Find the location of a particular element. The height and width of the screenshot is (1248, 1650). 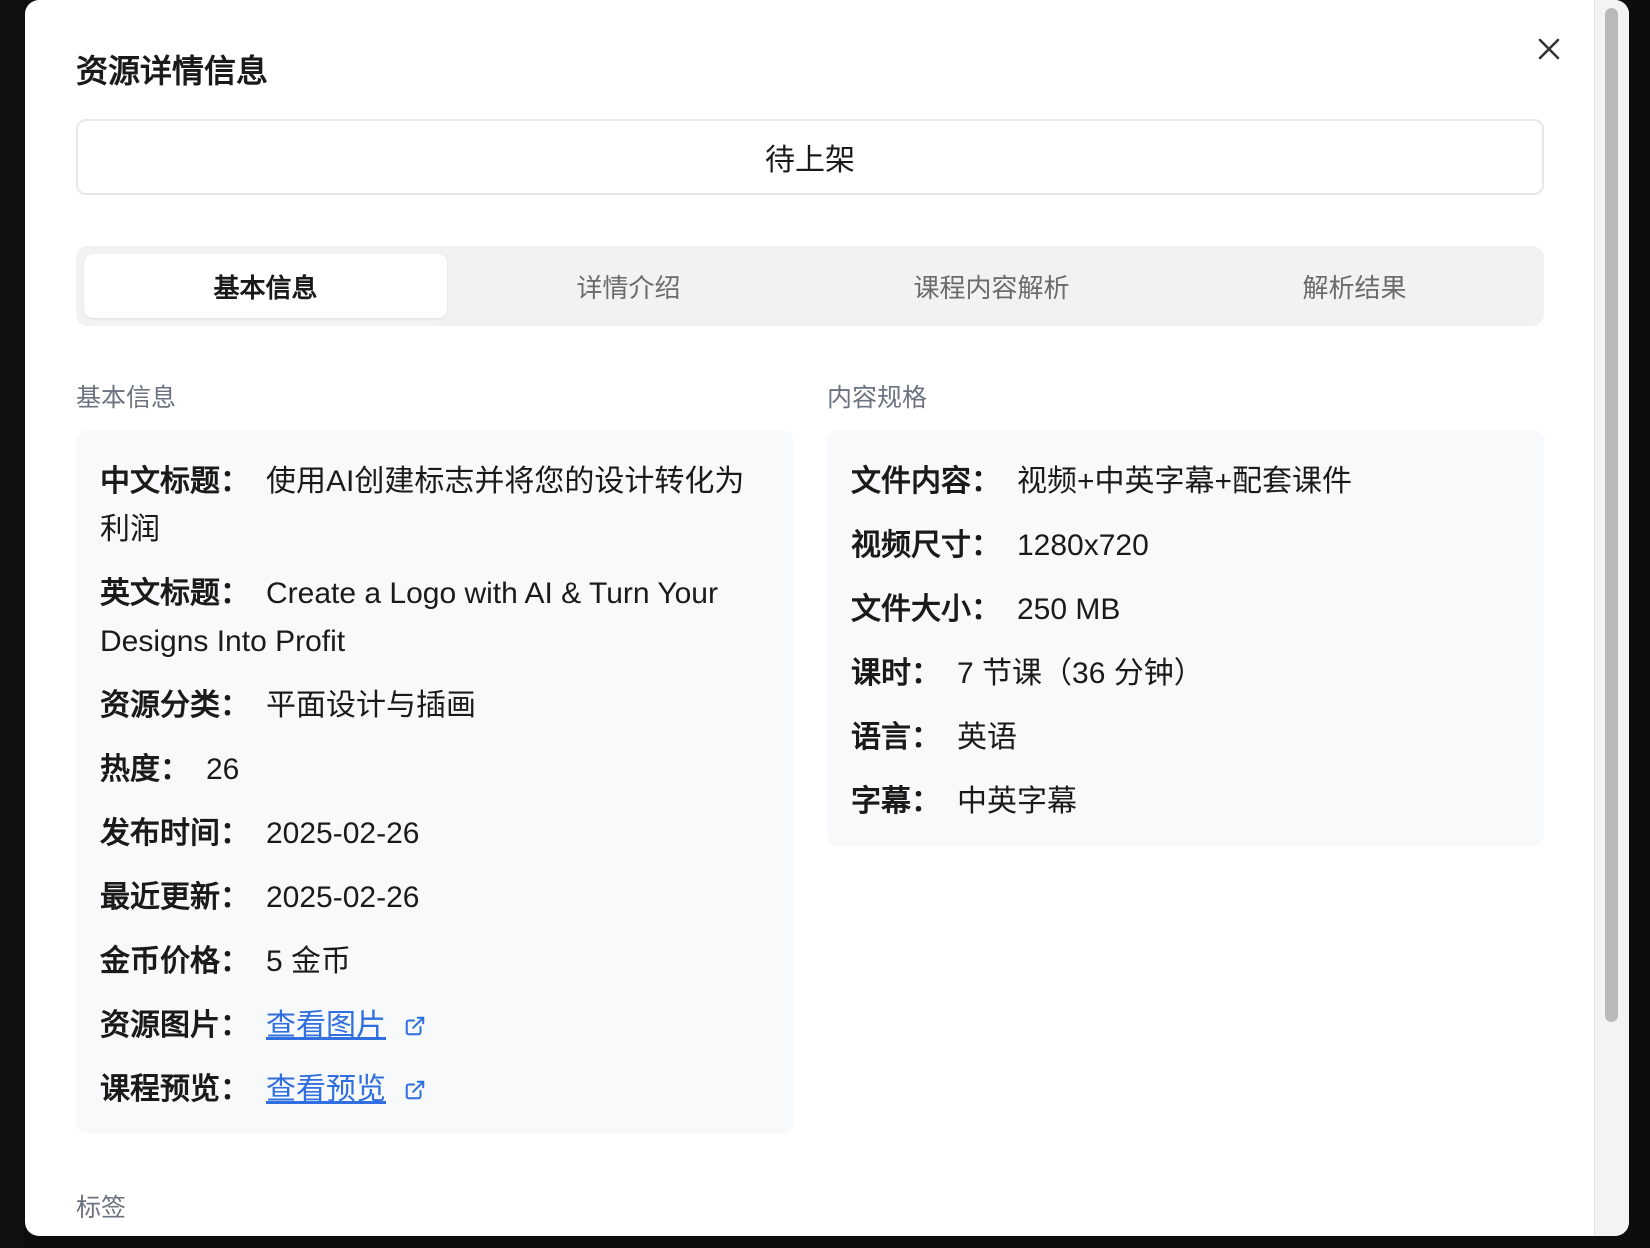

field-label: 字幕： is located at coordinates (896, 801).